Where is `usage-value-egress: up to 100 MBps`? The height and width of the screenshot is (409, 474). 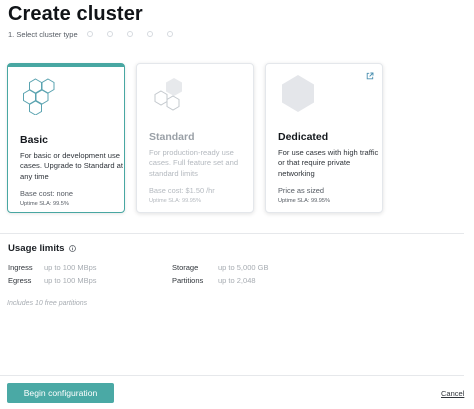
usage-value-egress: up to 100 MBps is located at coordinates (70, 280).